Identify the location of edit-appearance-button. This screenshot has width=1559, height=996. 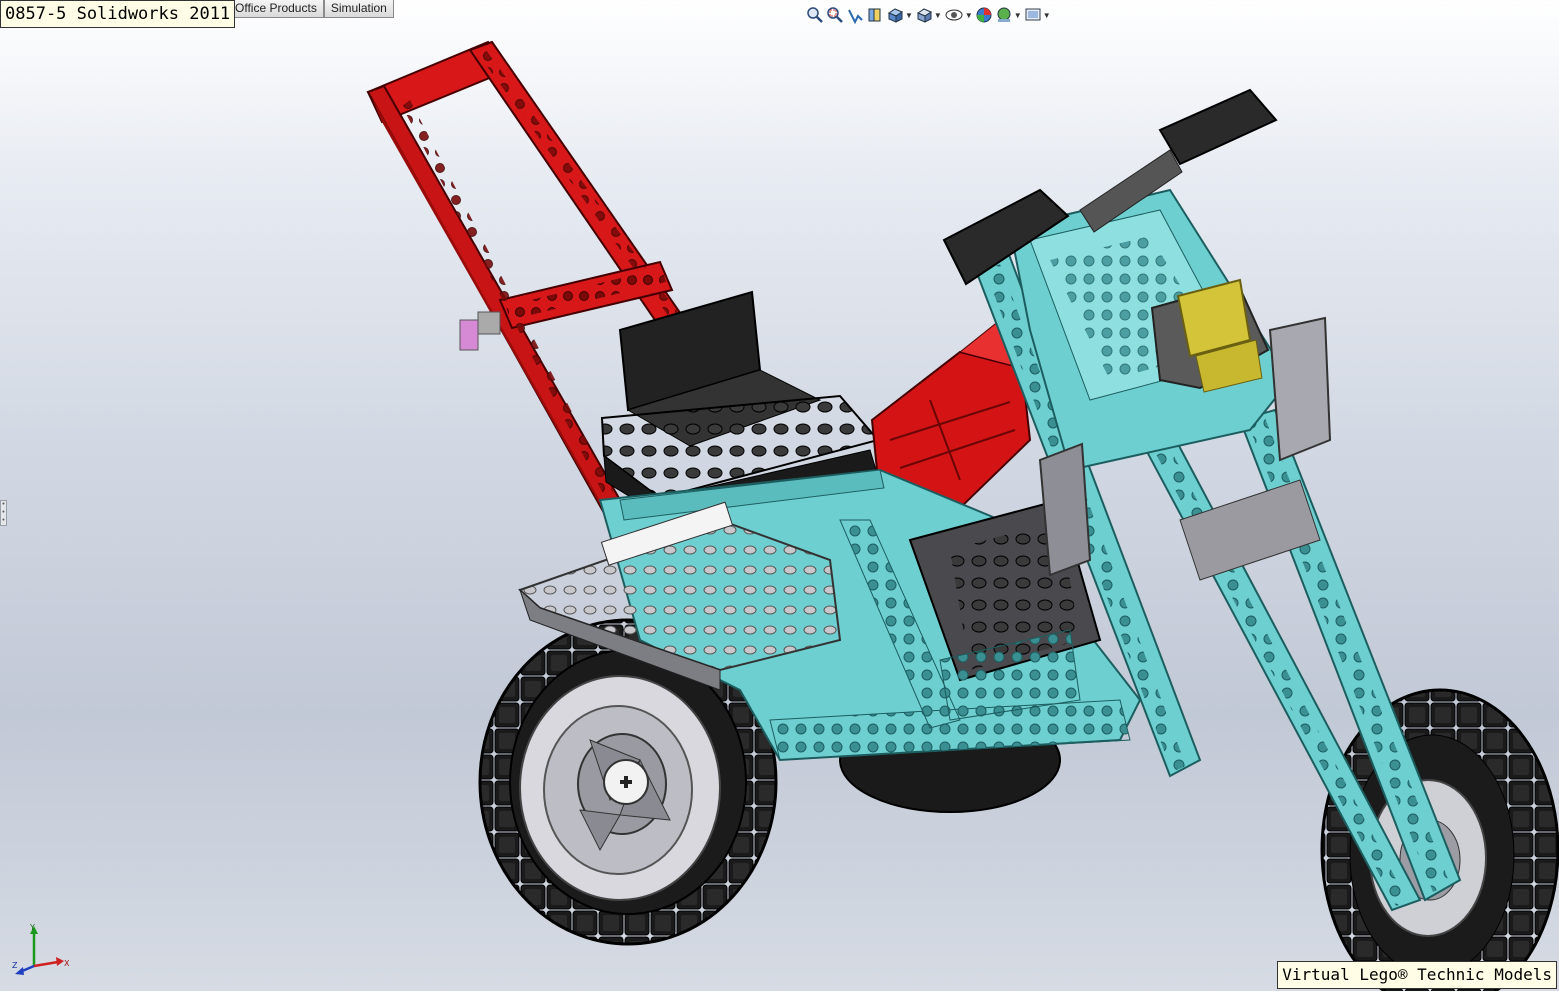
(984, 15).